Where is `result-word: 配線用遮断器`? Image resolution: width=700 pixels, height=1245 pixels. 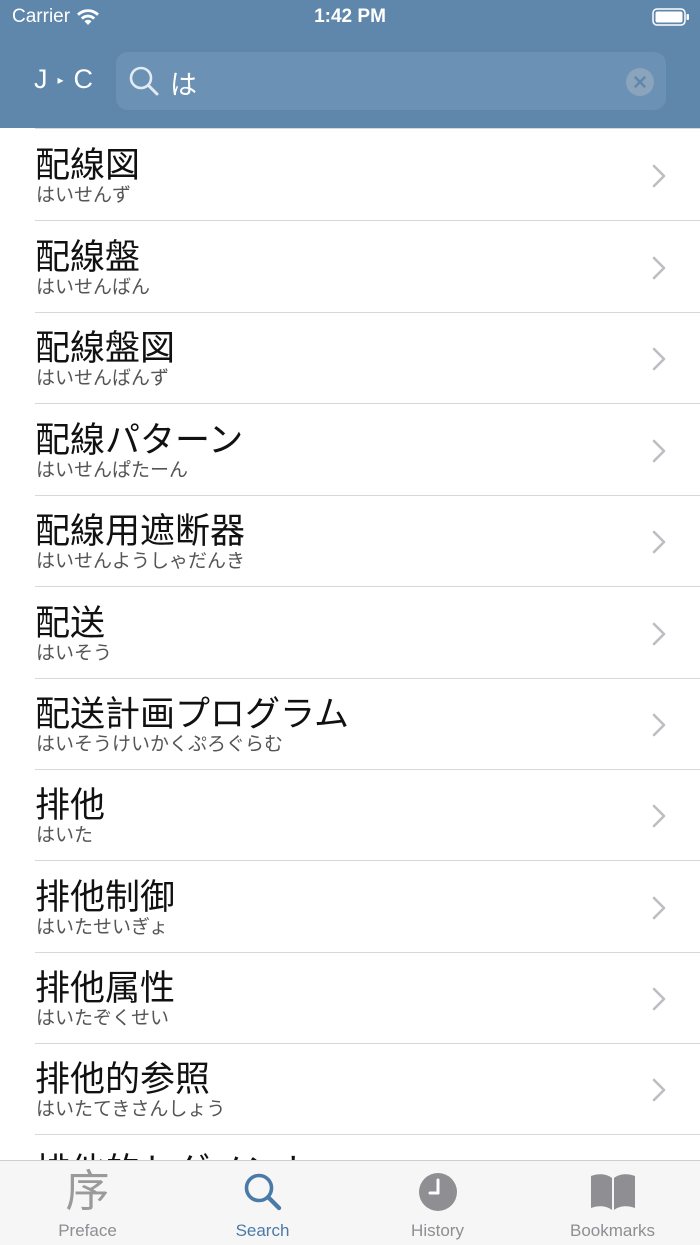
result-word: 配線用遮断器 is located at coordinates (140, 532).